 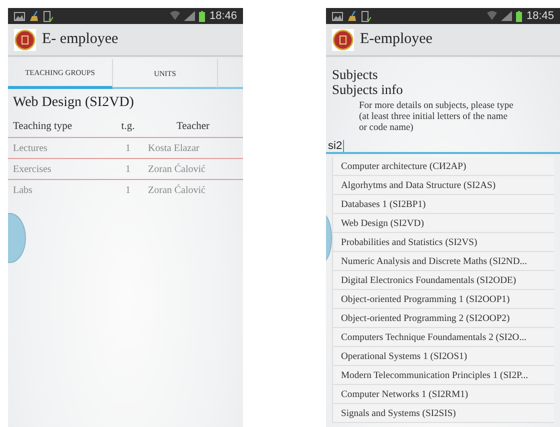 What do you see at coordinates (443, 204) in the screenshot?
I see `suggestion-item: Databases 1 (SI2BP1)` at bounding box center [443, 204].